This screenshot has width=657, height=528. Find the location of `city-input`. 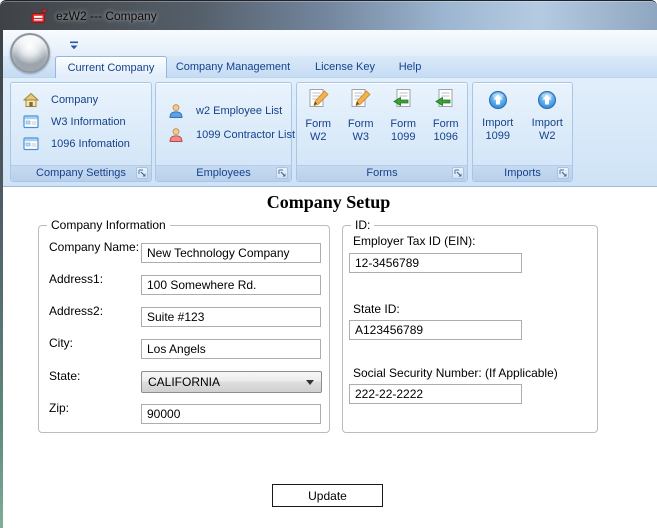

city-input is located at coordinates (231, 349).